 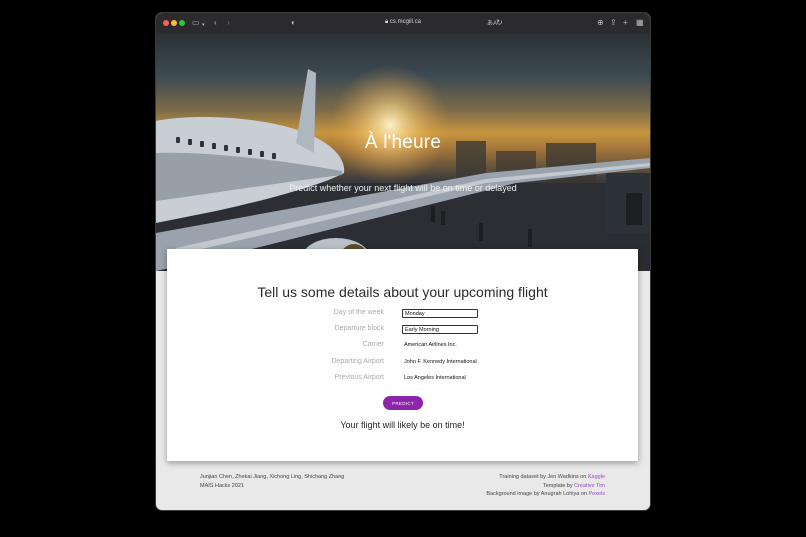 What do you see at coordinates (625, 23) in the screenshot?
I see `new-tab-icon: +` at bounding box center [625, 23].